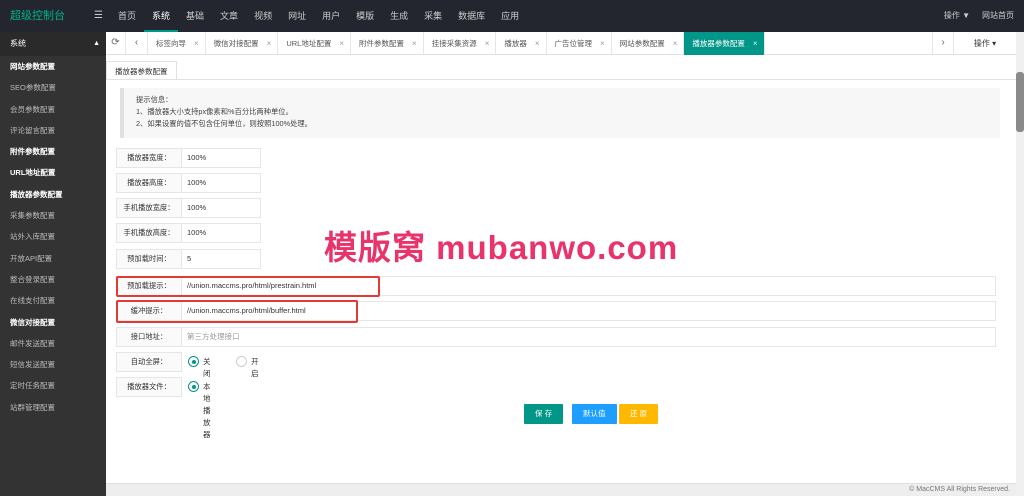 This screenshot has width=1024, height=496. Describe the element at coordinates (433, 16) in the screenshot. I see `nav-item-9: 采集` at that location.